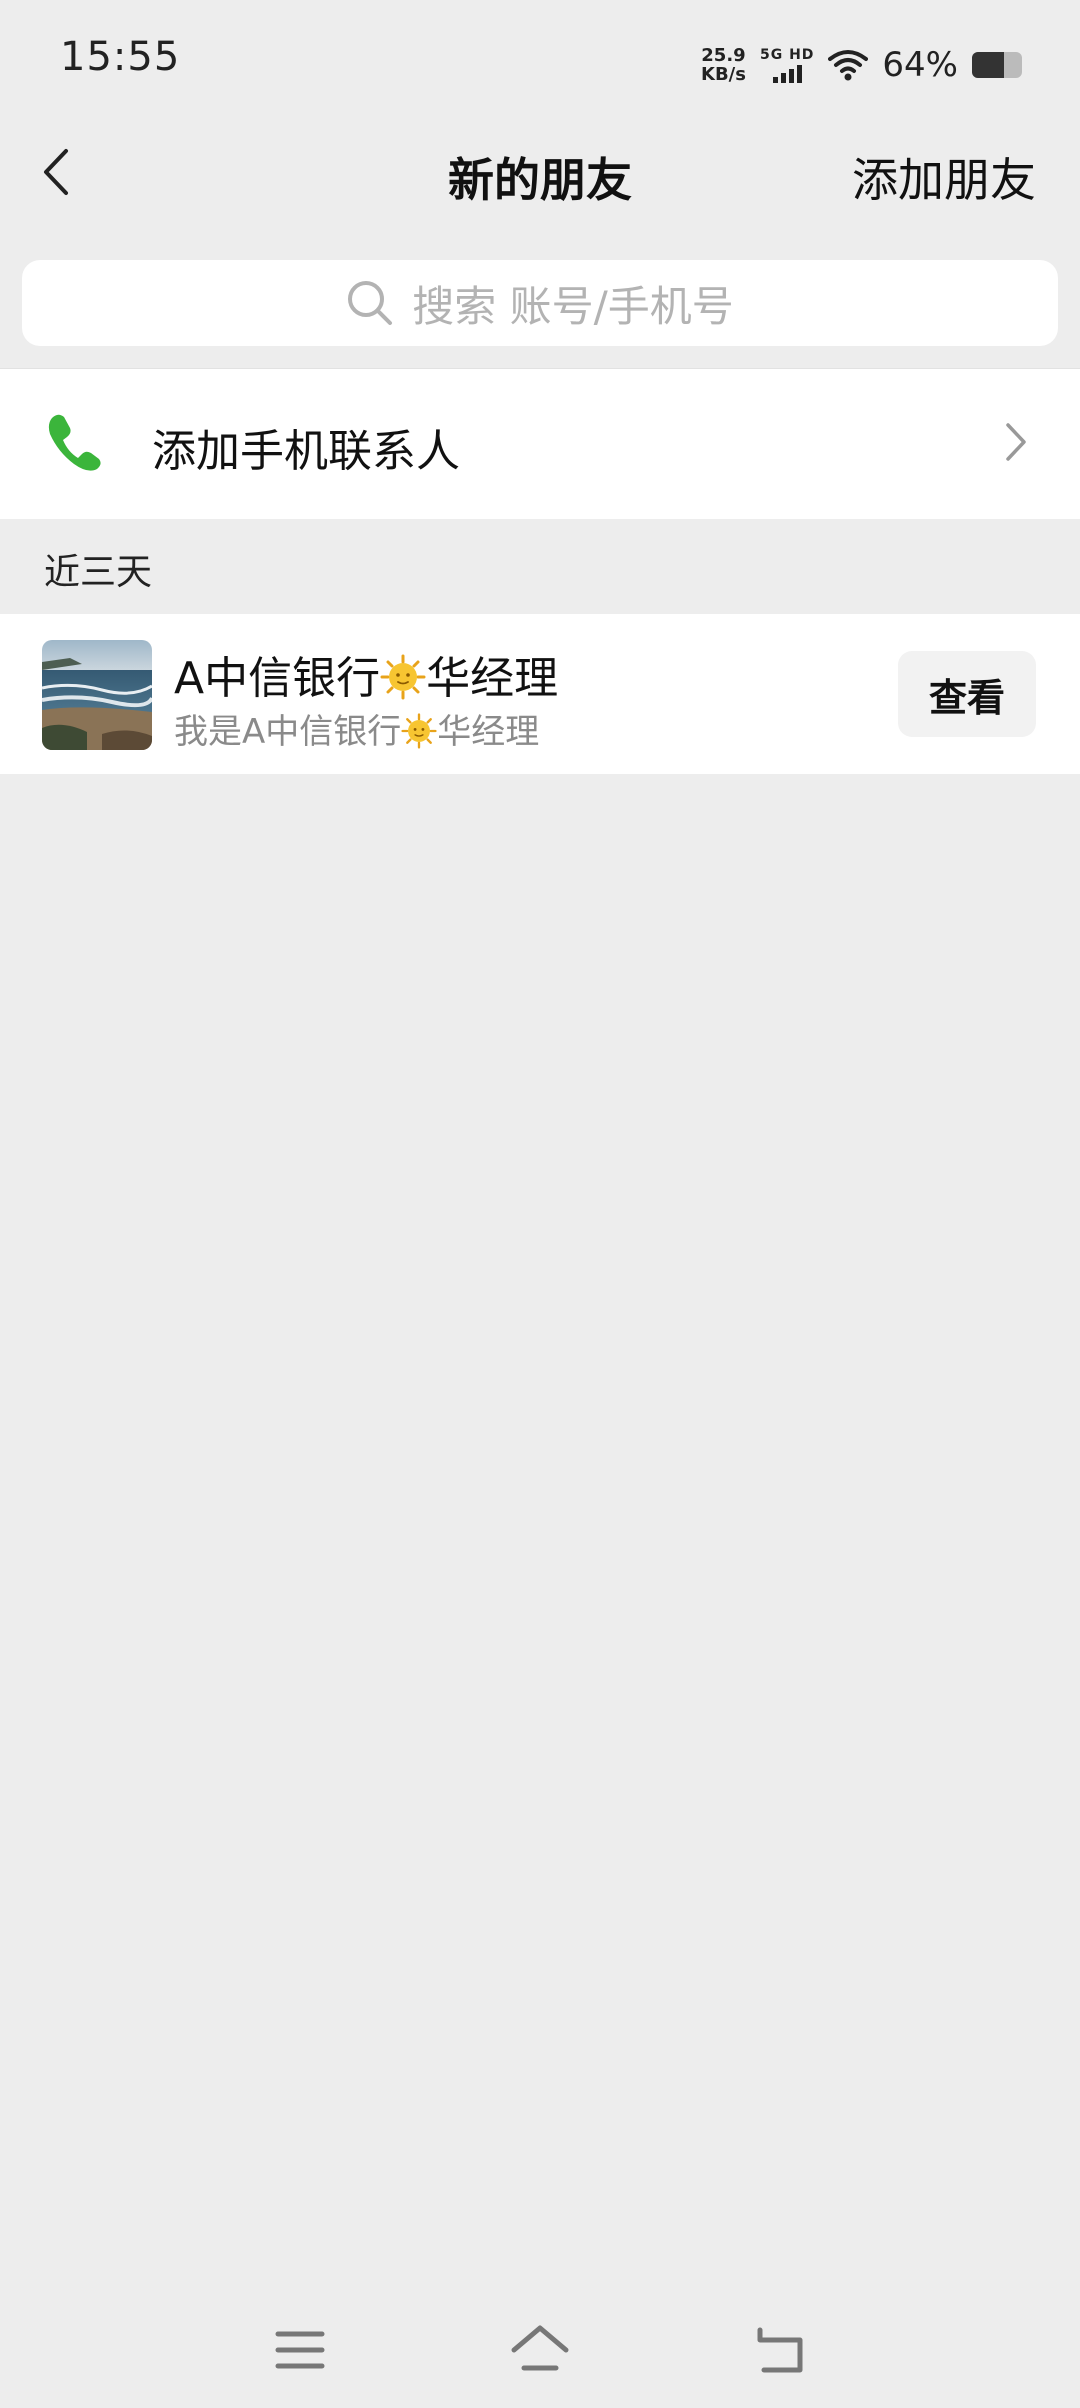 Image resolution: width=1080 pixels, height=2408 pixels. I want to click on menu-icon, so click(300, 2350).